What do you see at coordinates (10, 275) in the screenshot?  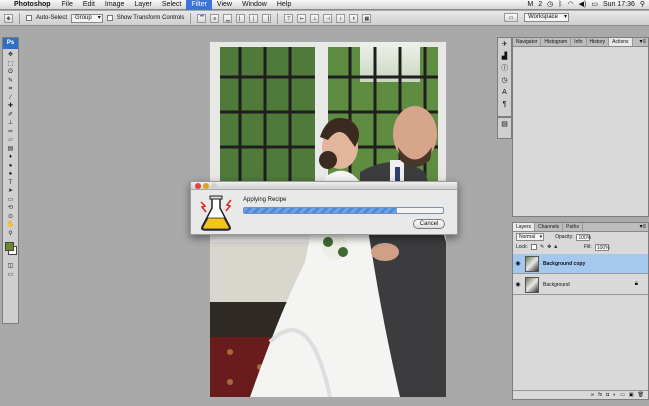 I see `screen-mode-tool-icon: ▭` at bounding box center [10, 275].